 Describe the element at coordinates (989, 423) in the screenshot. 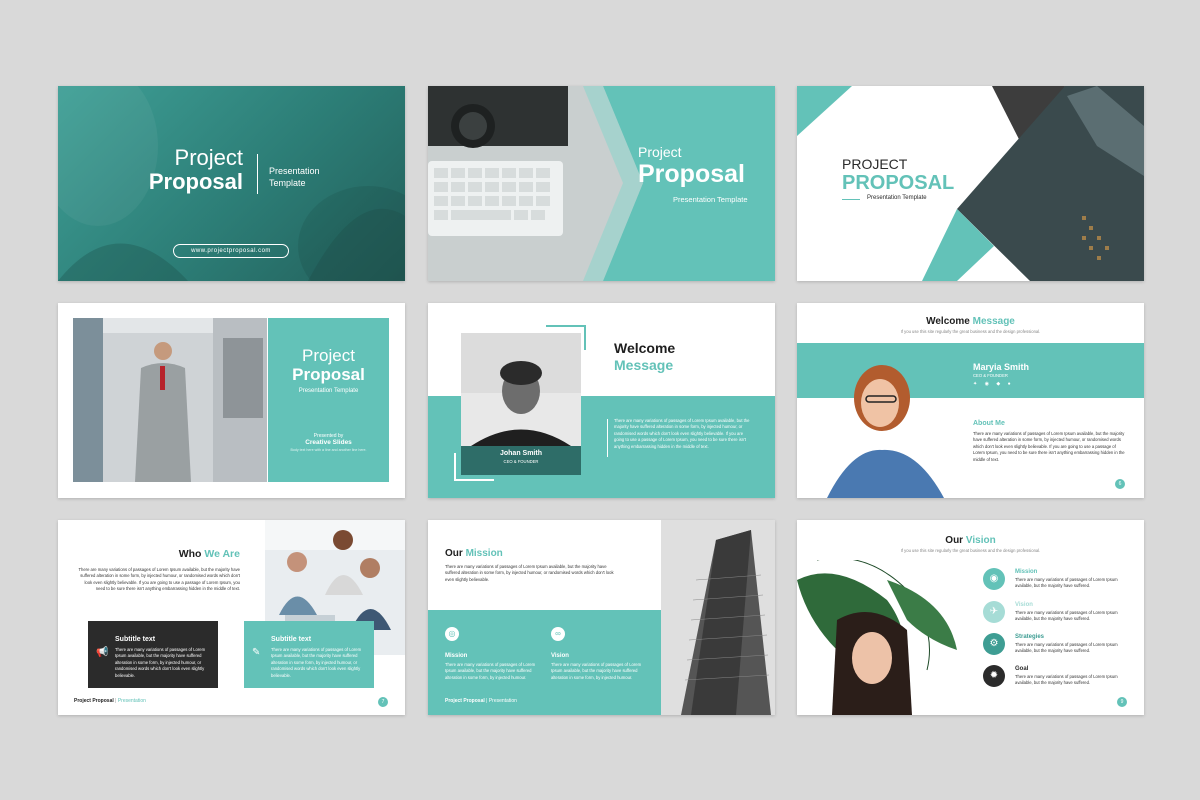

I see `about-title: About Me` at that location.